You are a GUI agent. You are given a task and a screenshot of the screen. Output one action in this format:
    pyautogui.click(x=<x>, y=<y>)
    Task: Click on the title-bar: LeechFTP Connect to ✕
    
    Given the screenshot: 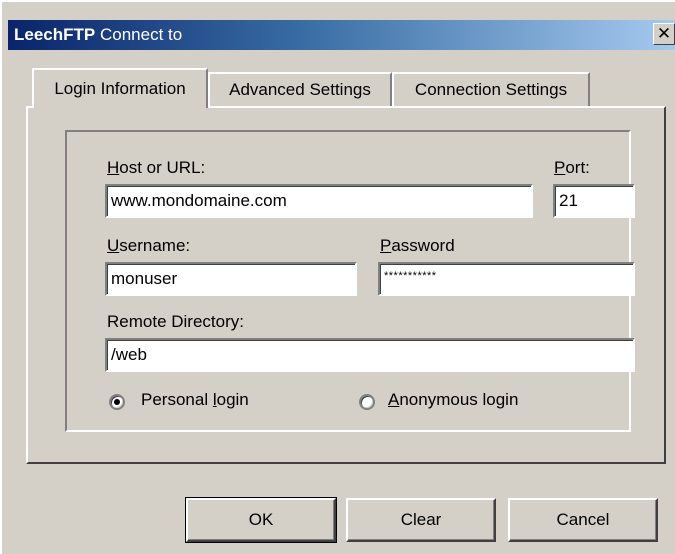 What is the action you would take?
    pyautogui.click(x=341, y=35)
    